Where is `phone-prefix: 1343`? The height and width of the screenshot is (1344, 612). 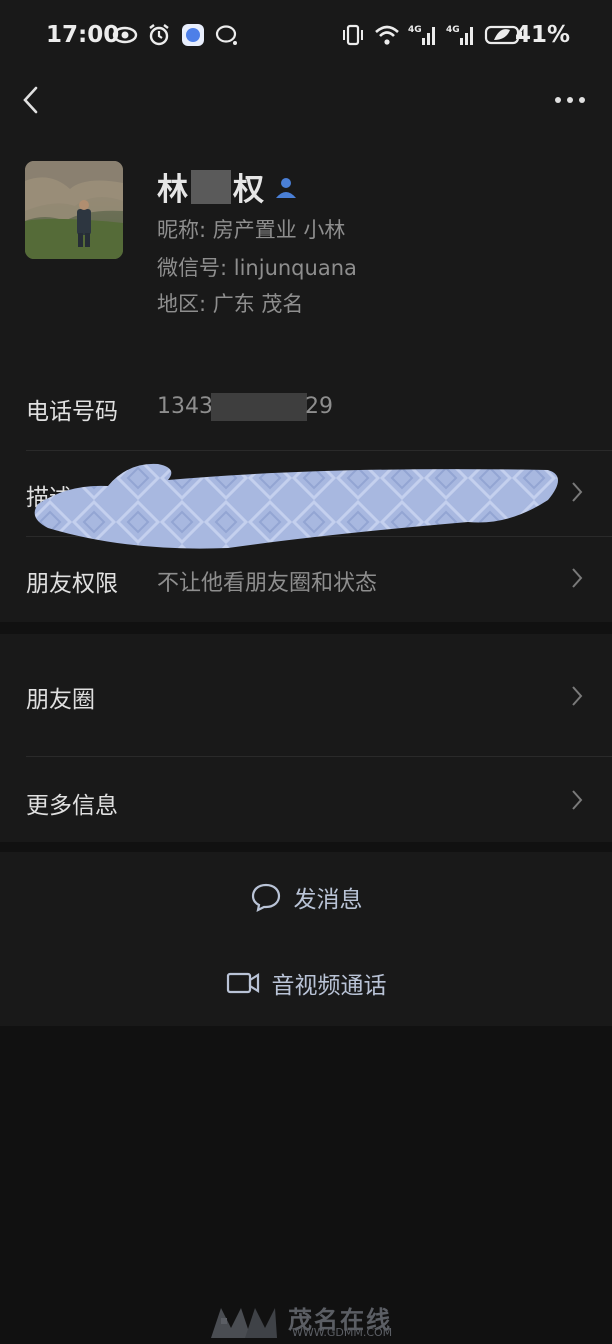
phone-prefix: 1343 is located at coordinates (185, 406).